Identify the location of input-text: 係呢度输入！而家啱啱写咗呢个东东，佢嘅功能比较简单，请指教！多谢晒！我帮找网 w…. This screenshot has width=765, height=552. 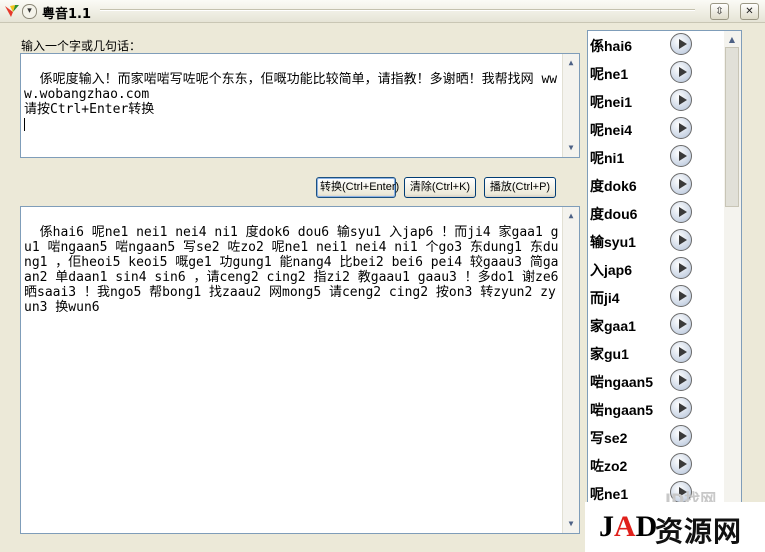
(291, 94).